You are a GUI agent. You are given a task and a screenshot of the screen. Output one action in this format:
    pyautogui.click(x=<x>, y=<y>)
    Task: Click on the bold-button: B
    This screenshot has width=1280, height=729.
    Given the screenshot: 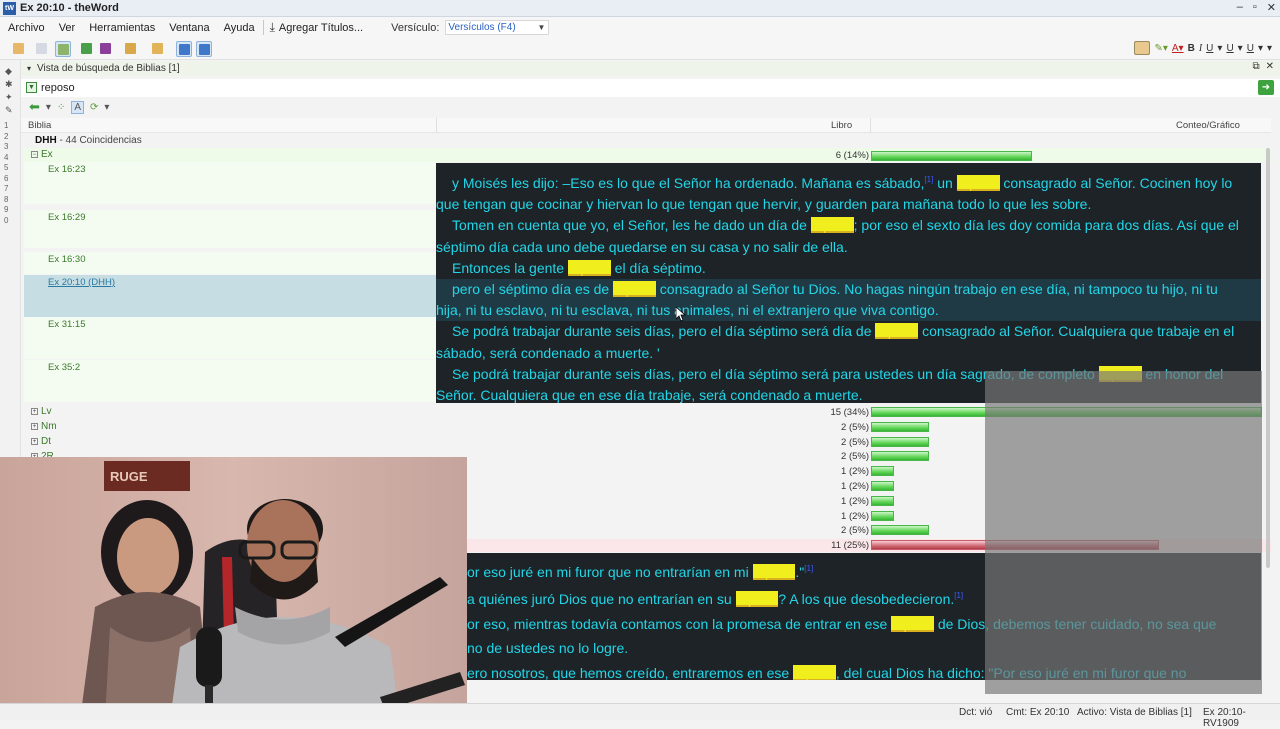 What is the action you would take?
    pyautogui.click(x=1191, y=48)
    